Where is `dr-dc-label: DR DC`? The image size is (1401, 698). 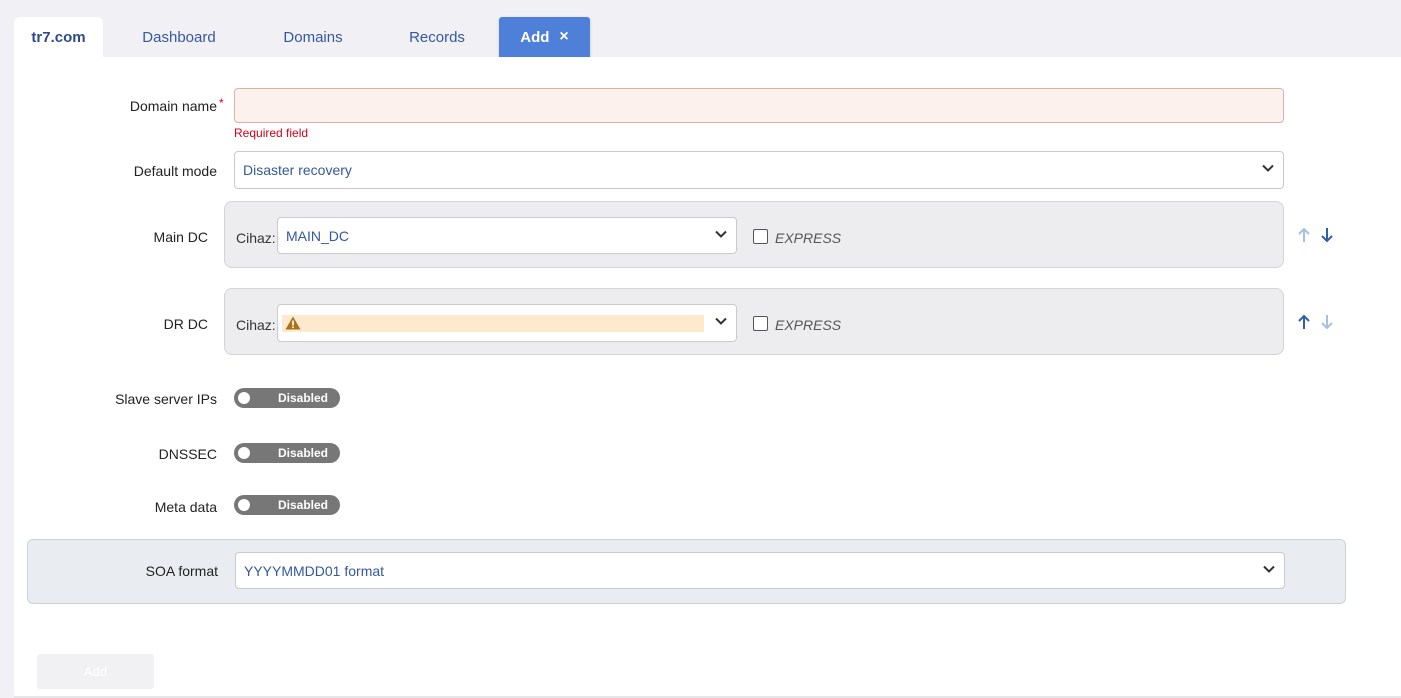
dr-dc-label: DR DC is located at coordinates (185, 324).